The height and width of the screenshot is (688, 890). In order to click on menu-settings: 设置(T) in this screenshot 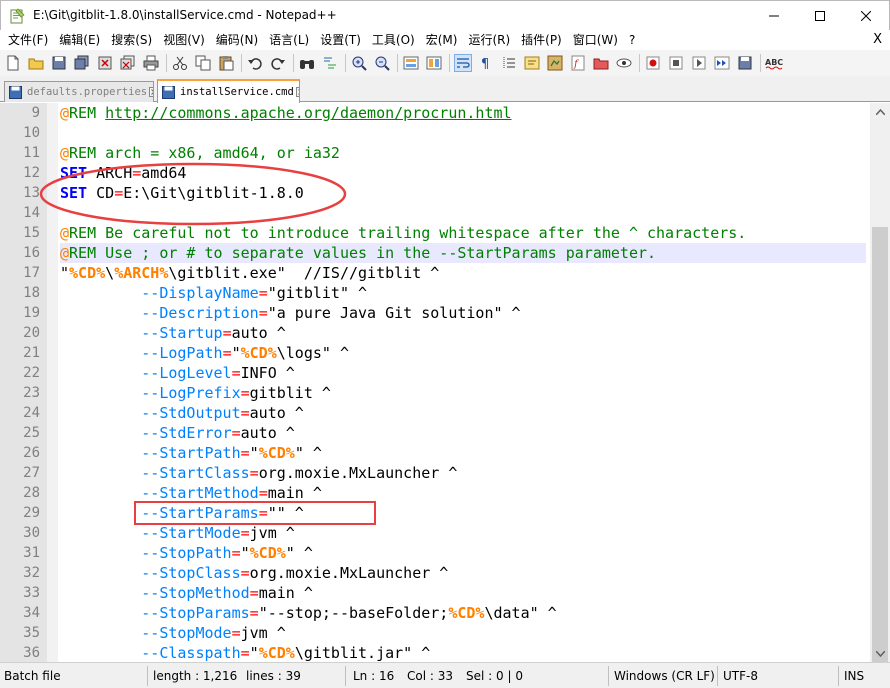, I will do `click(340, 40)`.